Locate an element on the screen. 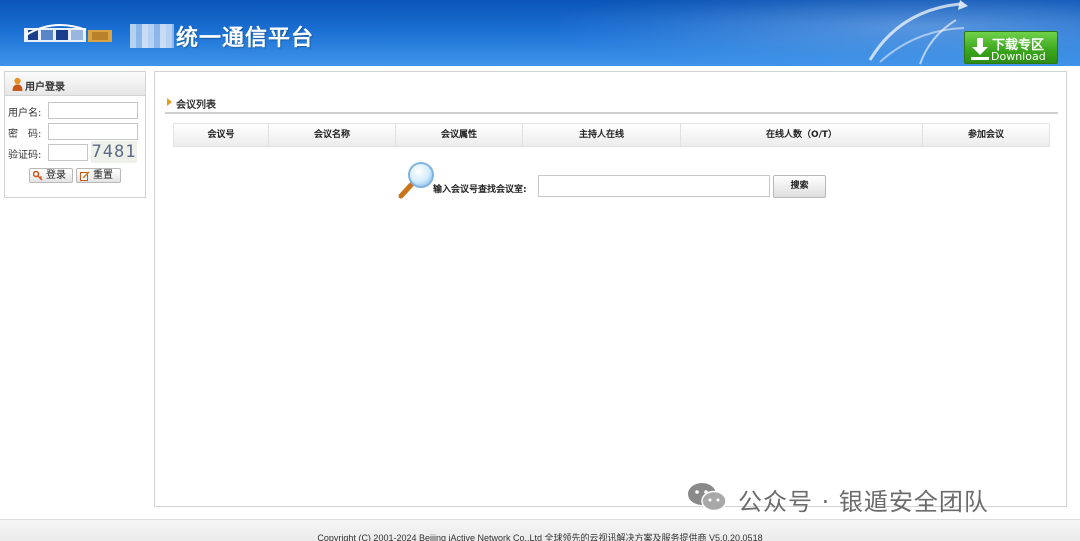  reset-button: 重置 is located at coordinates (98, 175).